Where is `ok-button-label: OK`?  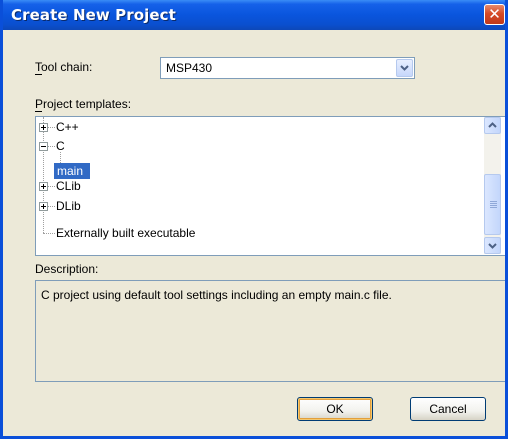
ok-button-label: OK is located at coordinates (335, 409).